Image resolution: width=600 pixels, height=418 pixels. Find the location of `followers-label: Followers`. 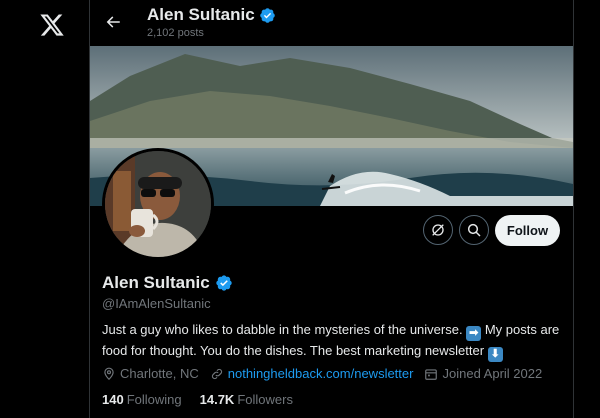

followers-label: Followers is located at coordinates (265, 399).